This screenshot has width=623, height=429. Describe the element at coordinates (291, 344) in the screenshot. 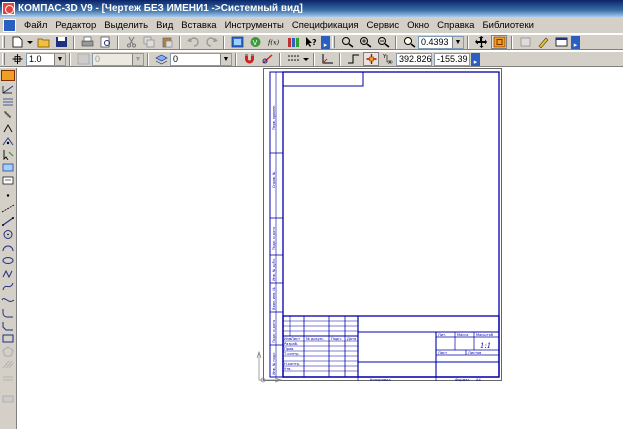

I see `developed-label: Разраб.` at that location.